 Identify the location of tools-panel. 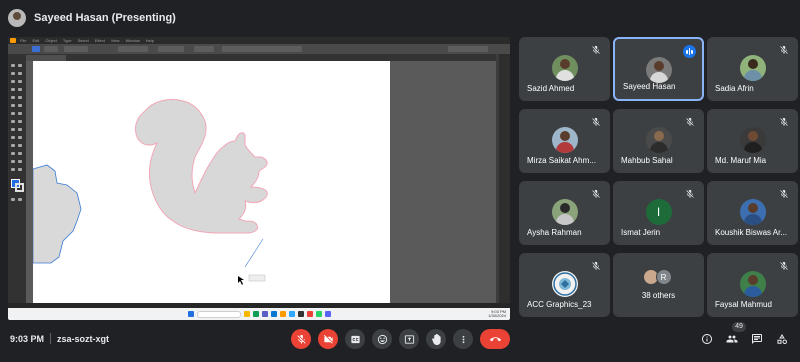
(17, 181).